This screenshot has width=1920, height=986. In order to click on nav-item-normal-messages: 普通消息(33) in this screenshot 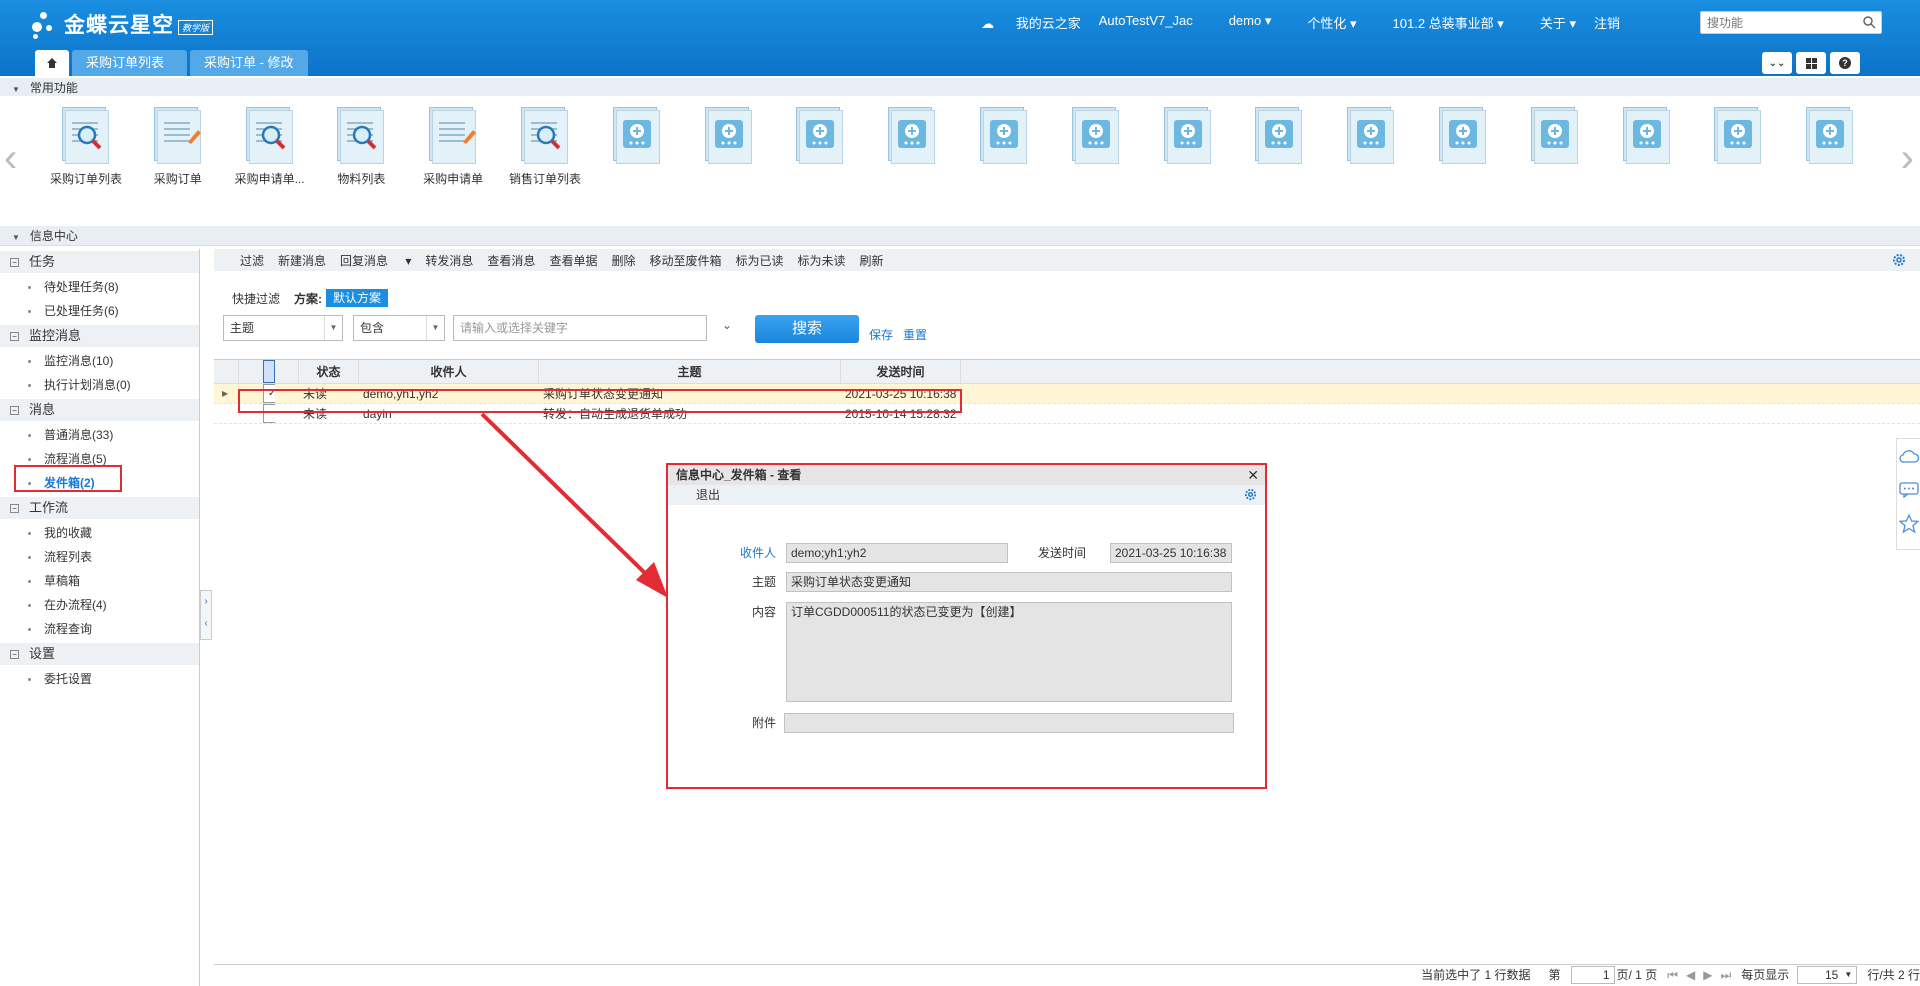, I will do `click(99, 435)`.